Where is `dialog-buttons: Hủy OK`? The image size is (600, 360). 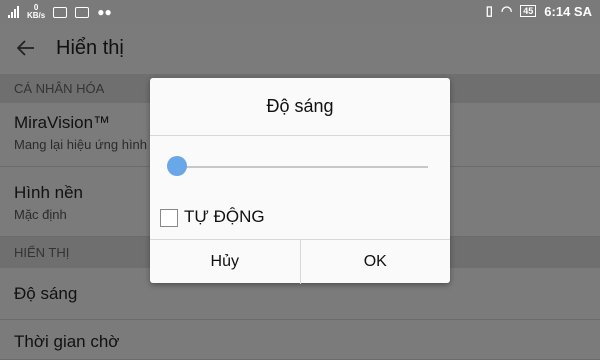 dialog-buttons: Hủy OK is located at coordinates (300, 261).